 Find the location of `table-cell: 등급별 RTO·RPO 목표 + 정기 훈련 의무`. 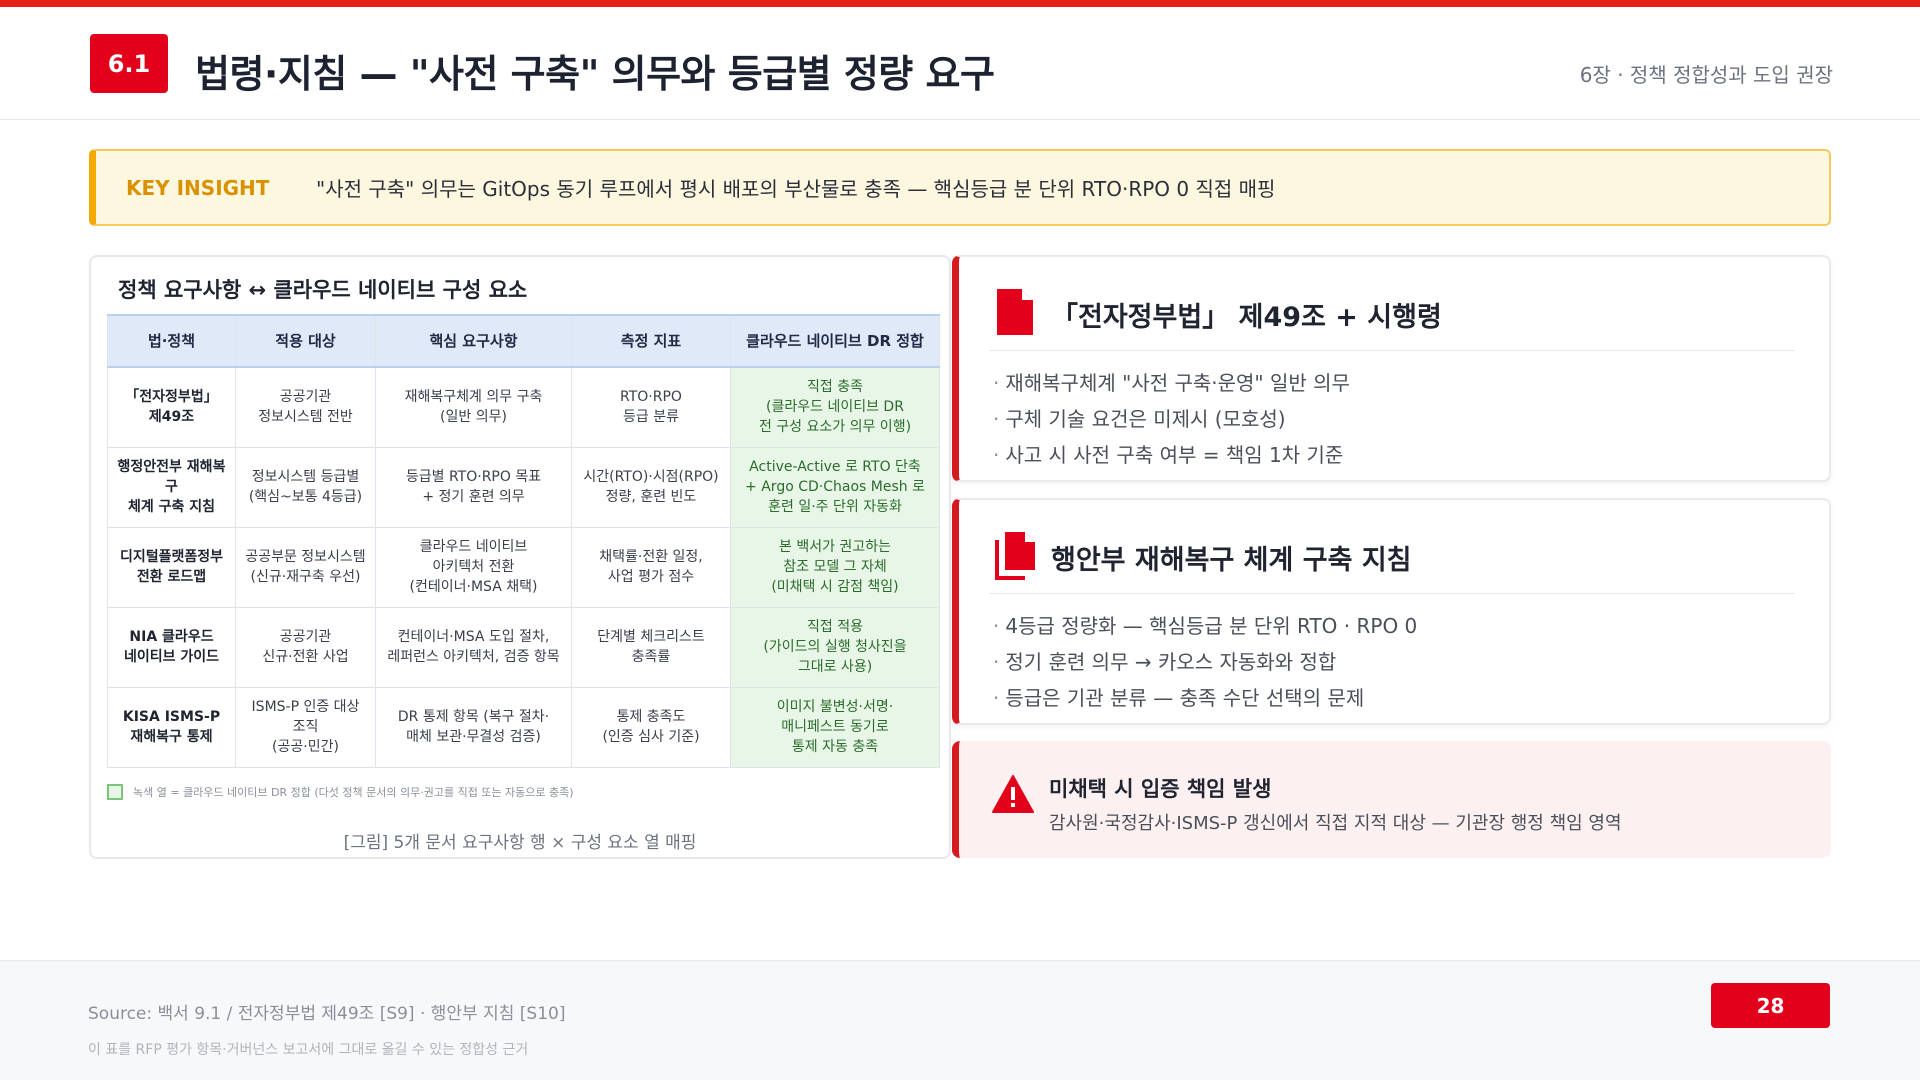

table-cell: 등급별 RTO·RPO 목표 + 정기 훈련 의무 is located at coordinates (473, 487).